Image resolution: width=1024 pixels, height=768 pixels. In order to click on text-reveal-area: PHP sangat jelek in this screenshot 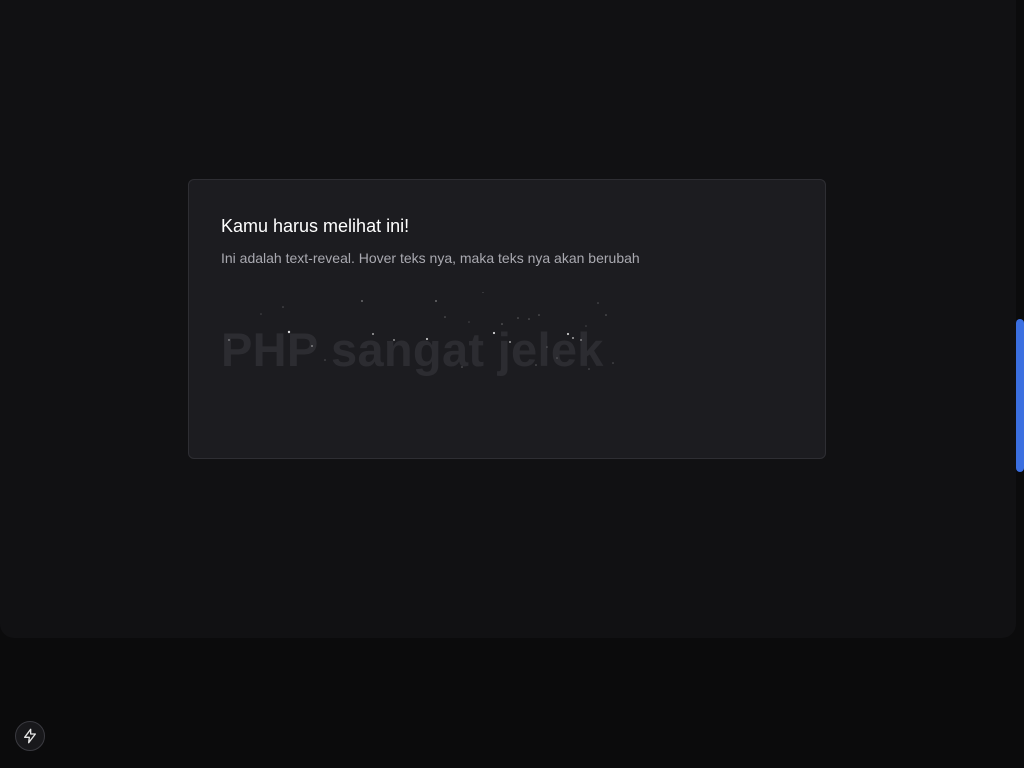, I will do `click(421, 342)`.